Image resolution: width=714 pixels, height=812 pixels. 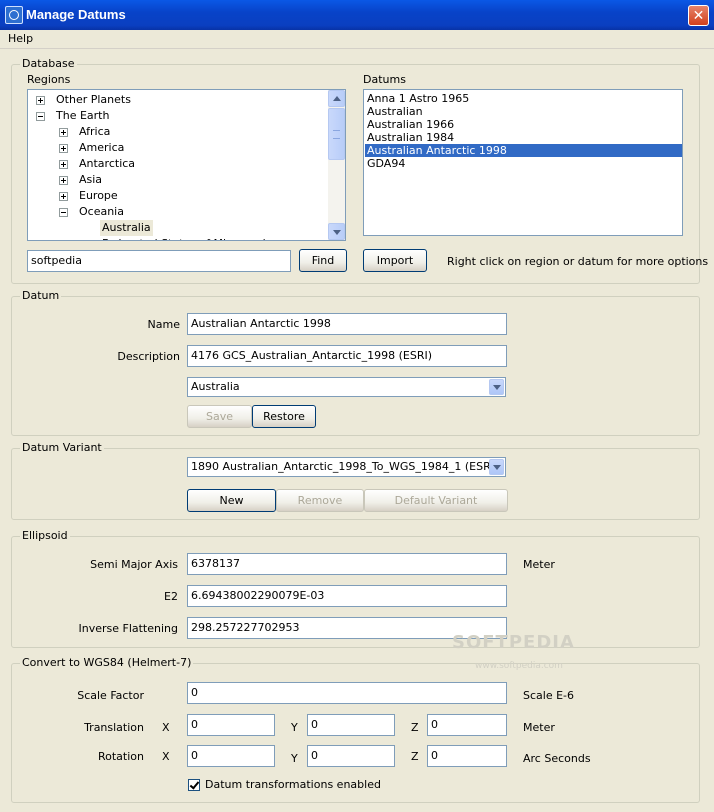 What do you see at coordinates (336, 231) in the screenshot?
I see `scroll-down-button` at bounding box center [336, 231].